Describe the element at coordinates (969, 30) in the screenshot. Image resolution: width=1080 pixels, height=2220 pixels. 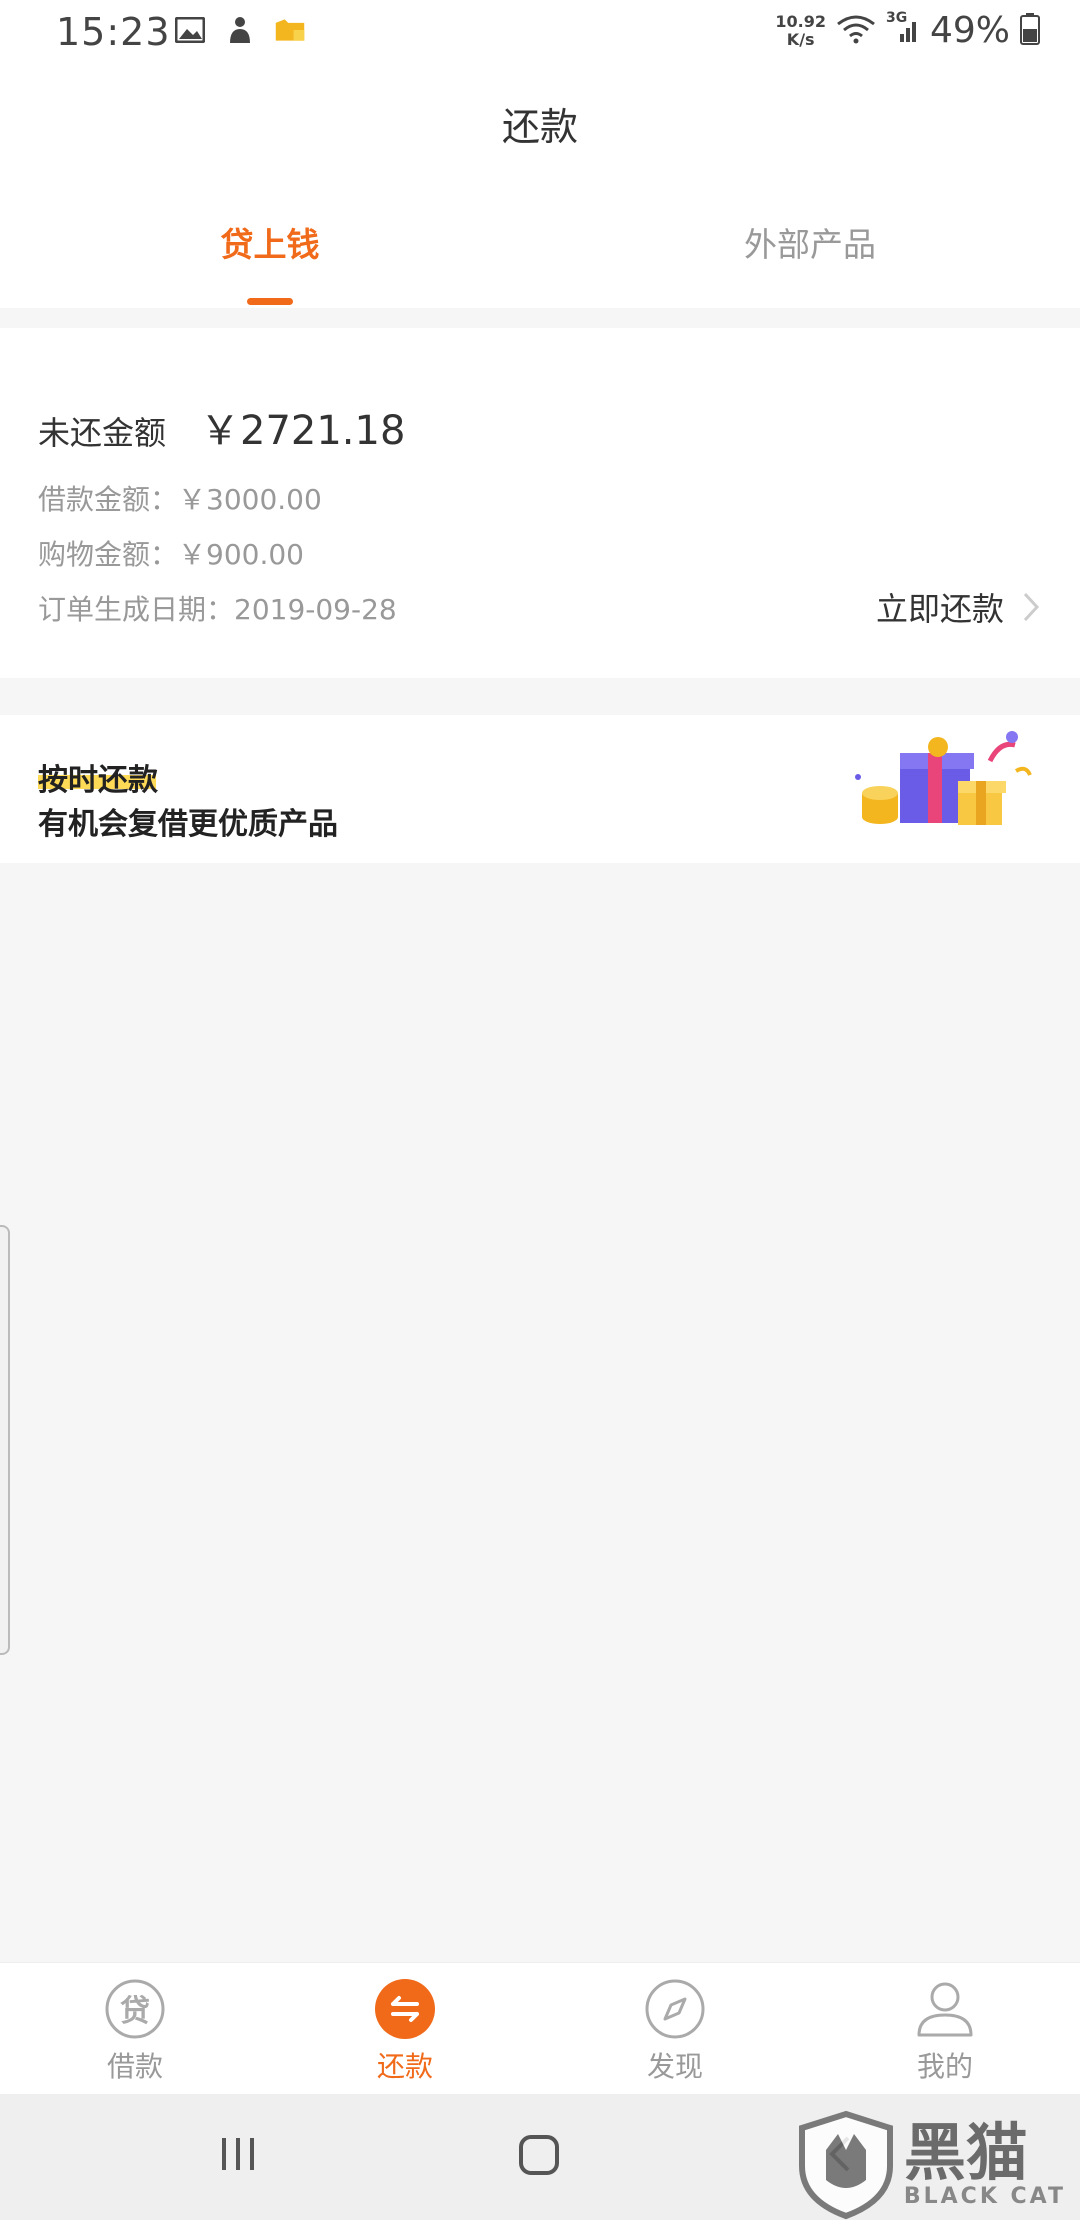
I see `battery-percent: 49%` at that location.